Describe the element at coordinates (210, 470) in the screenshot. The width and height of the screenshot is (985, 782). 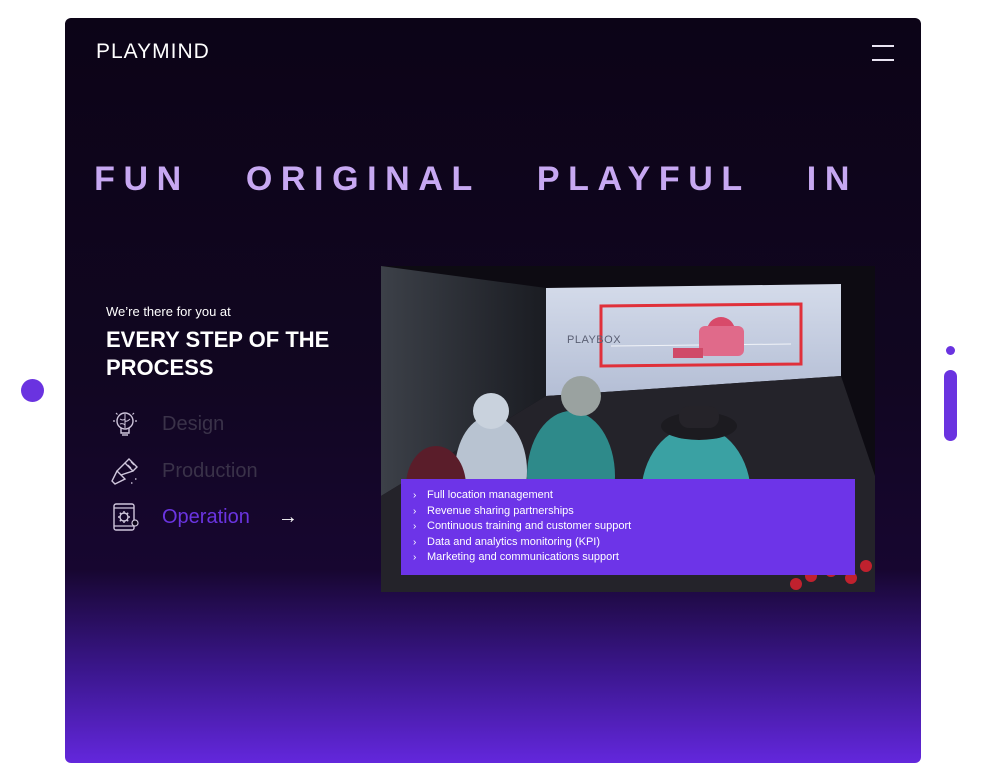
I see `step-label: Production` at that location.